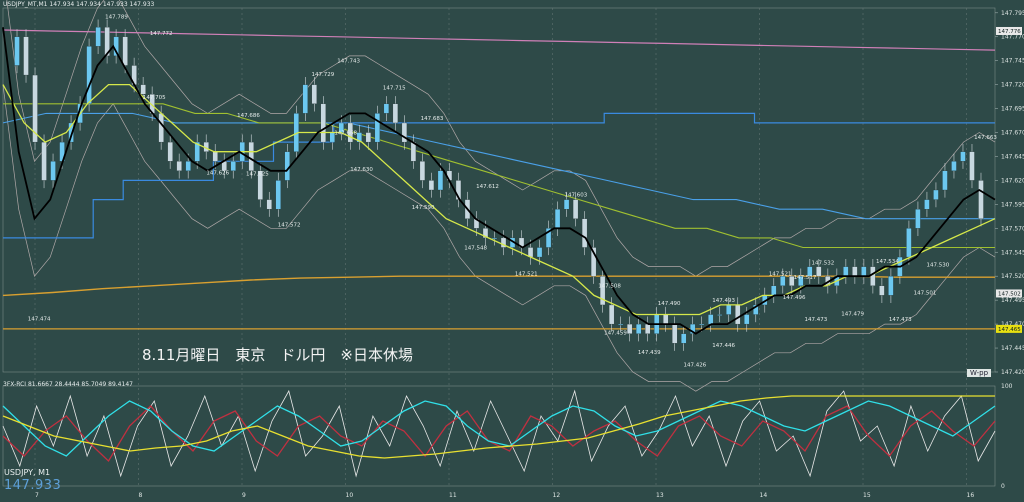 The image size is (1024, 502). I want to click on y-tick-label: 147.720, so click(1012, 85).